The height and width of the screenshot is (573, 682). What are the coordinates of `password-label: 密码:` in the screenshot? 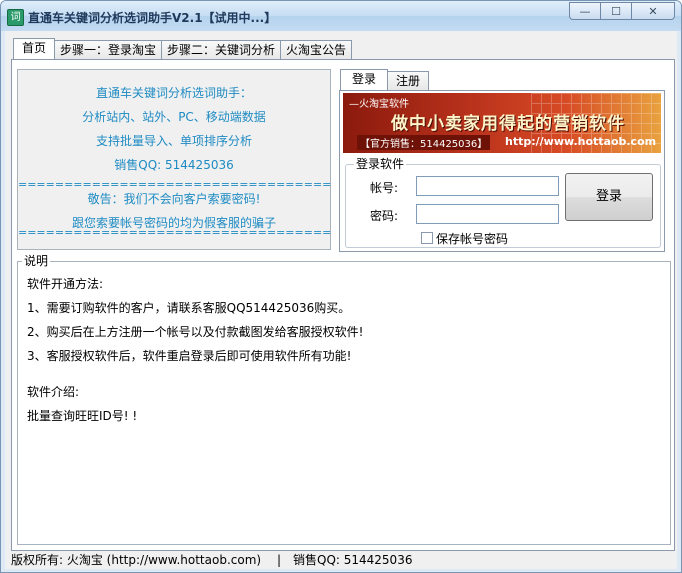 It's located at (384, 216).